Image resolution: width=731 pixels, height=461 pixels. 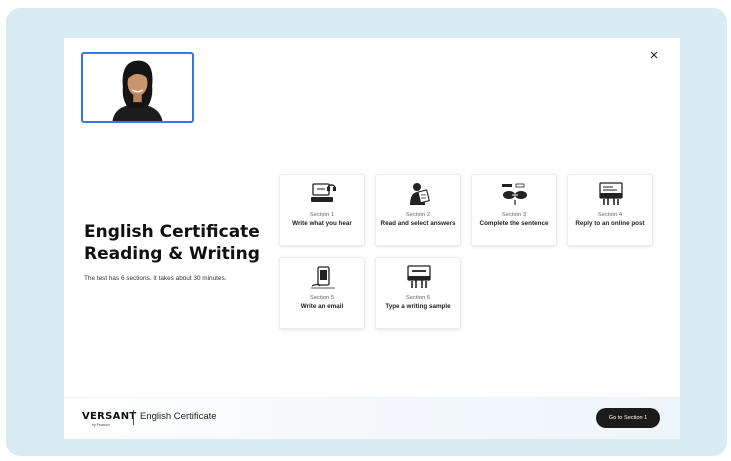 I want to click on go-to-section-button: Go to Section 1, so click(x=628, y=418).